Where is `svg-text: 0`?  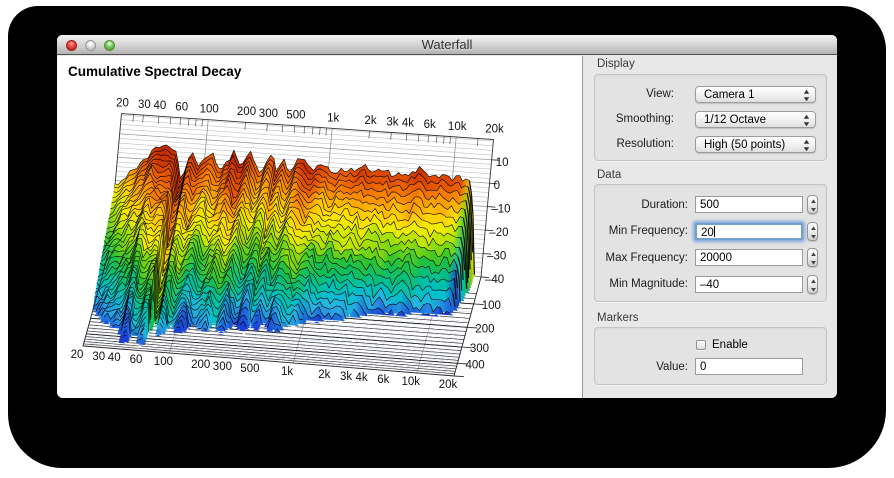
svg-text: 0 is located at coordinates (497, 186).